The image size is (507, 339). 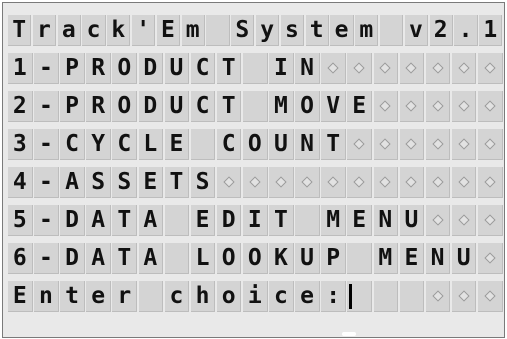 I want to click on char-cell: Y, so click(x=98, y=144).